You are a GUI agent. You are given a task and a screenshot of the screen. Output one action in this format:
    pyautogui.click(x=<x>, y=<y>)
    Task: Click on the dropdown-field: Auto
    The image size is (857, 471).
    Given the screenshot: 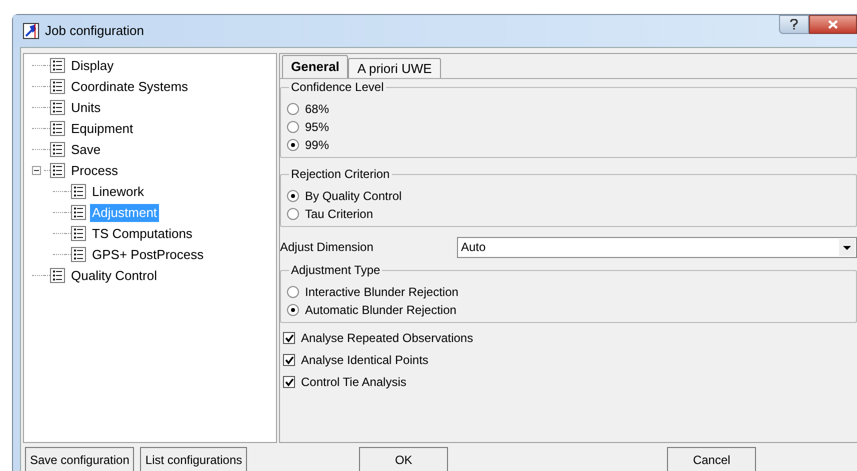 What is the action you would take?
    pyautogui.click(x=657, y=247)
    